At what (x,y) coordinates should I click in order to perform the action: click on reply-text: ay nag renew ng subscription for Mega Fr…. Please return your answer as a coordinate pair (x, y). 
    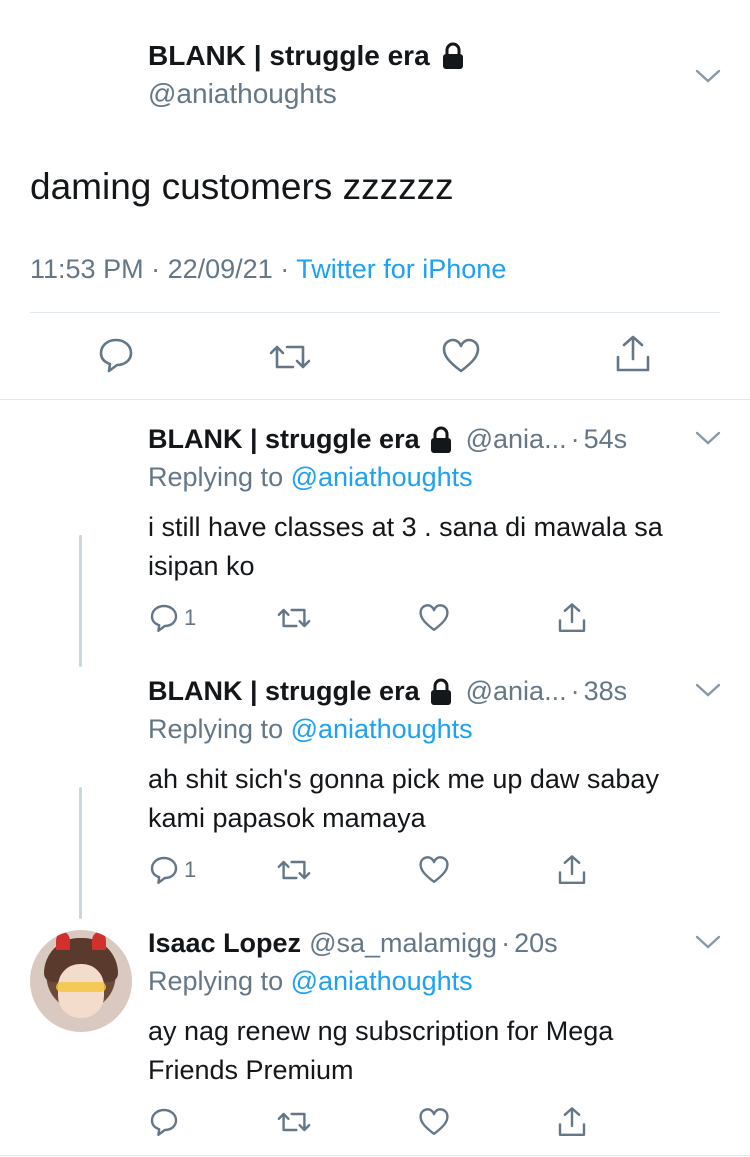
    Looking at the image, I should click on (381, 1050).